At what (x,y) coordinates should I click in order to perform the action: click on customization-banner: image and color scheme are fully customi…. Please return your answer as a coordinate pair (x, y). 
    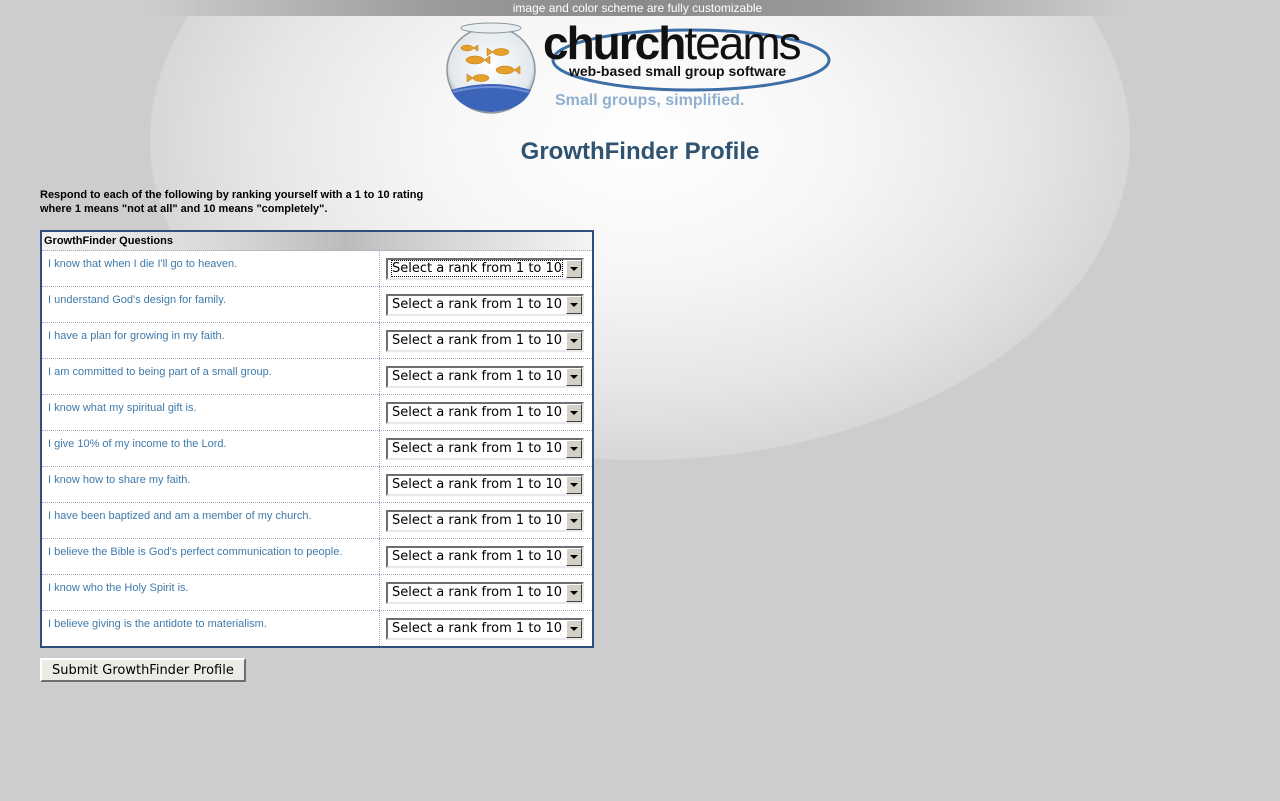
    Looking at the image, I should click on (637, 8).